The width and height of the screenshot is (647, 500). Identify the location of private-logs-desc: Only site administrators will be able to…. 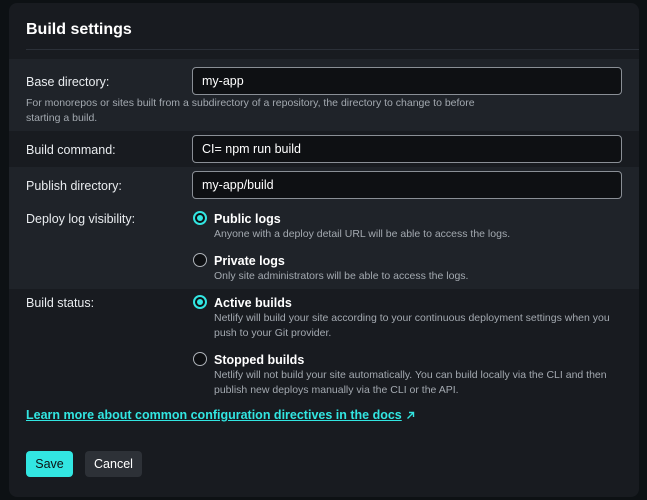
(341, 276).